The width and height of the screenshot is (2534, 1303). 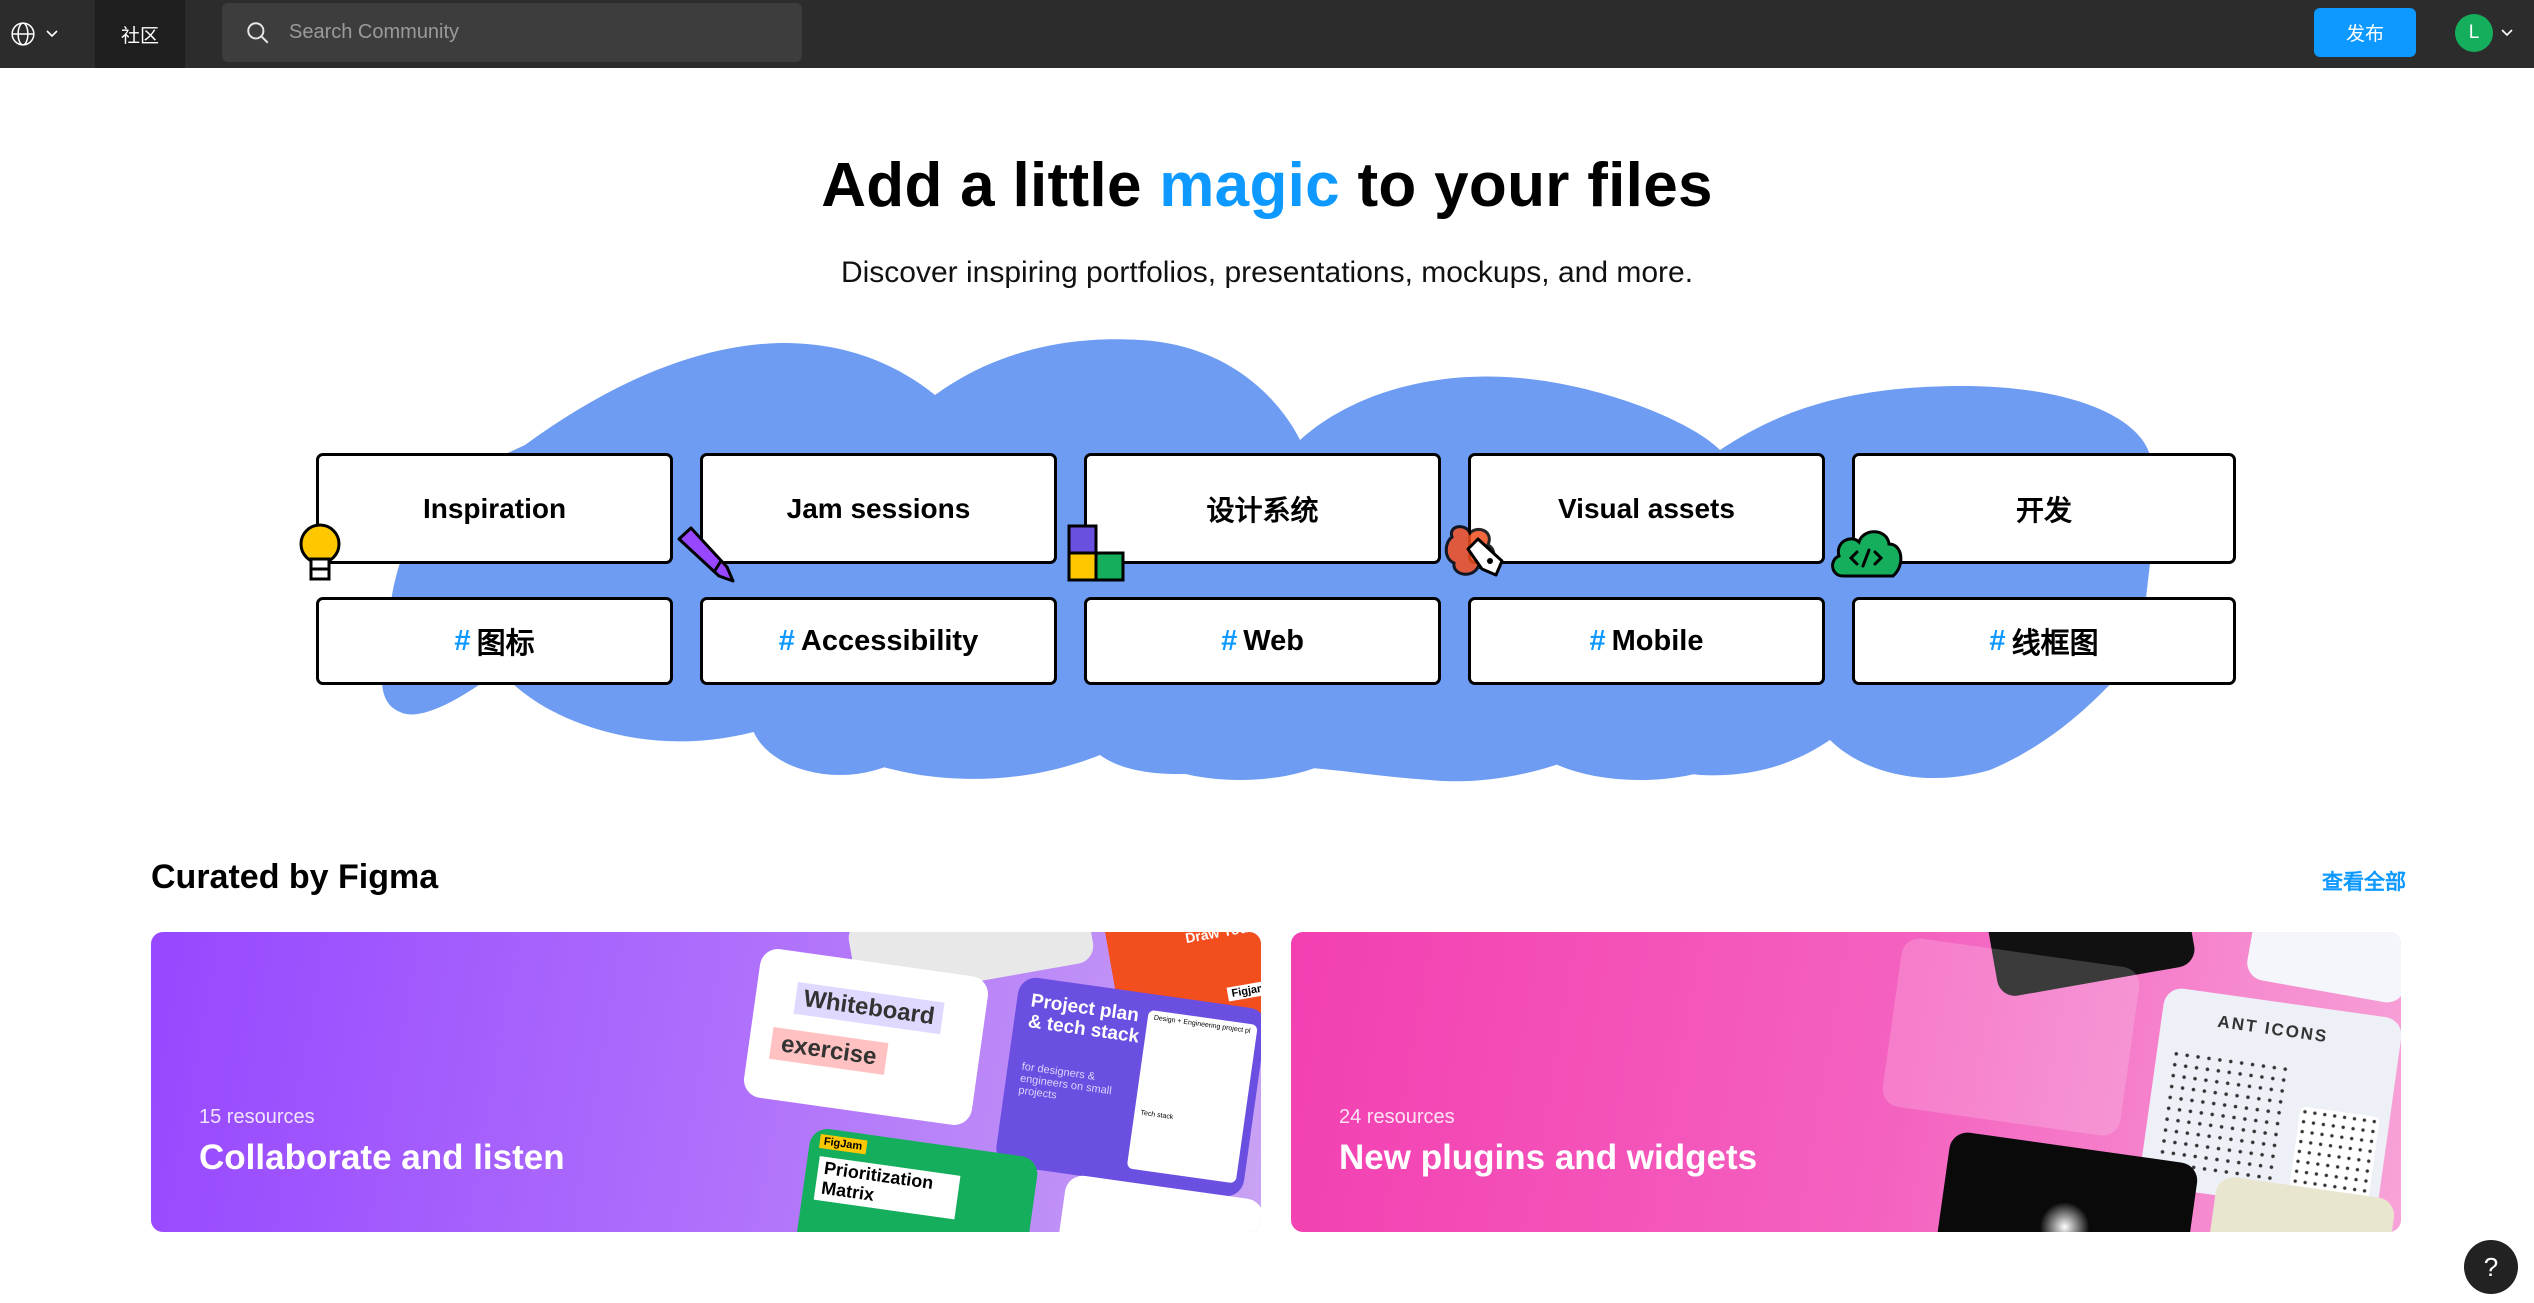 What do you see at coordinates (2474, 33) in the screenshot?
I see `avatar: L` at bounding box center [2474, 33].